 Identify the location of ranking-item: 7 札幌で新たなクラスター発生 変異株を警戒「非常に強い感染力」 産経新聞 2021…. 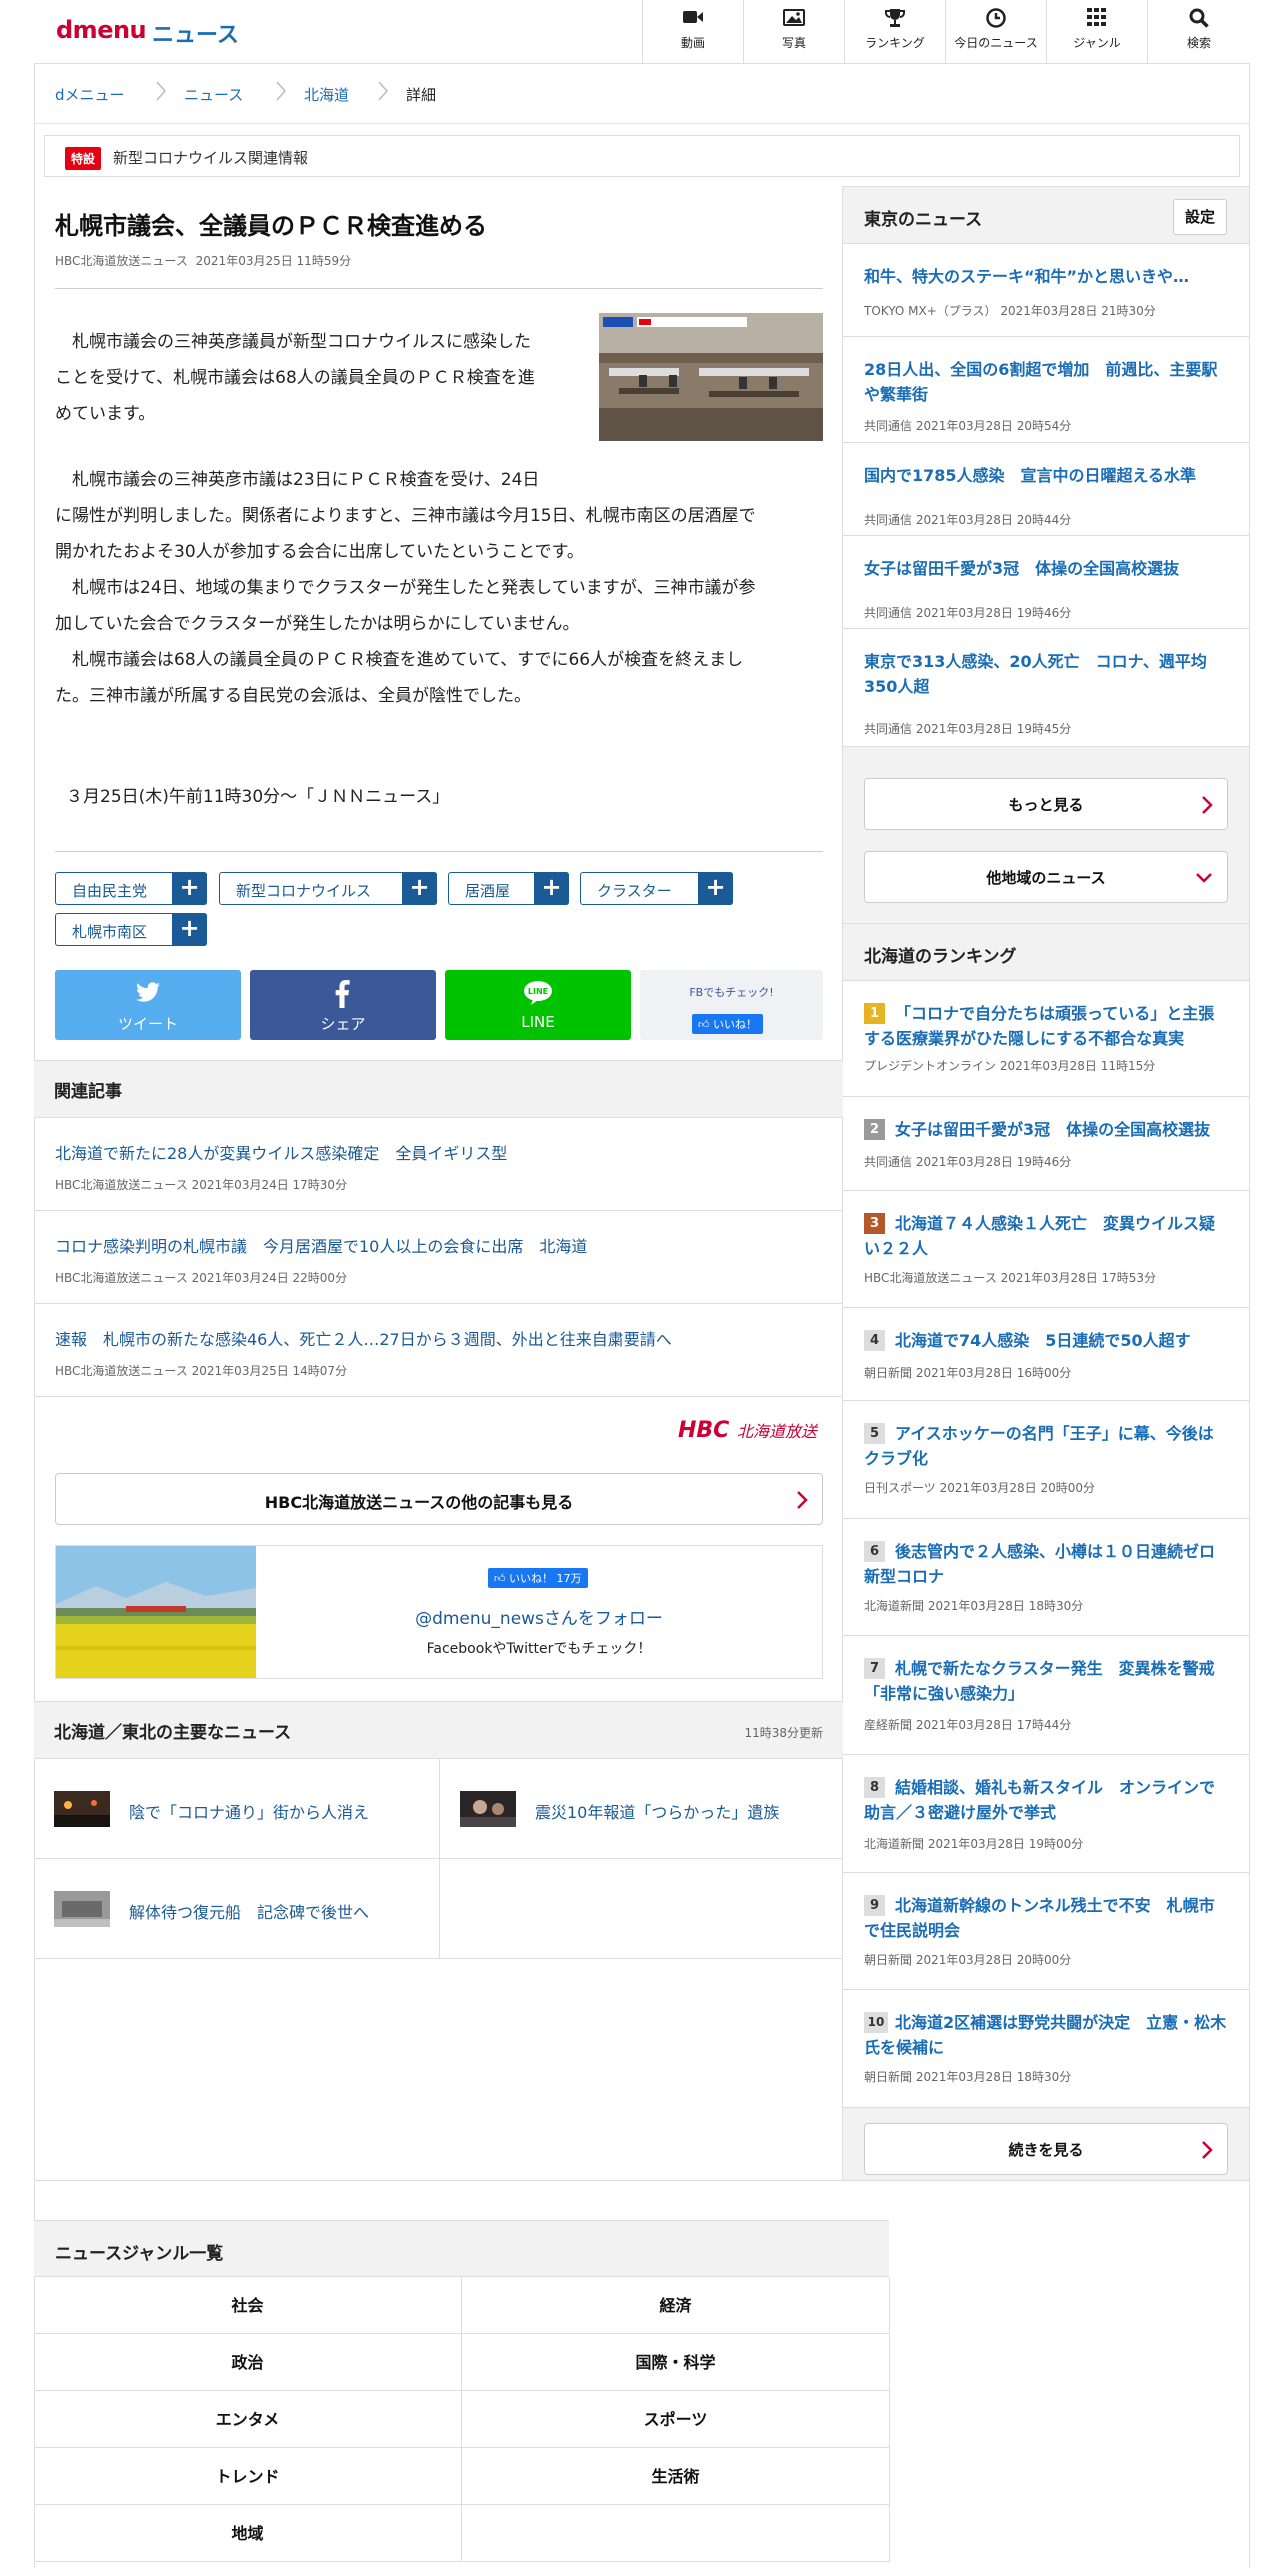
(1046, 1695).